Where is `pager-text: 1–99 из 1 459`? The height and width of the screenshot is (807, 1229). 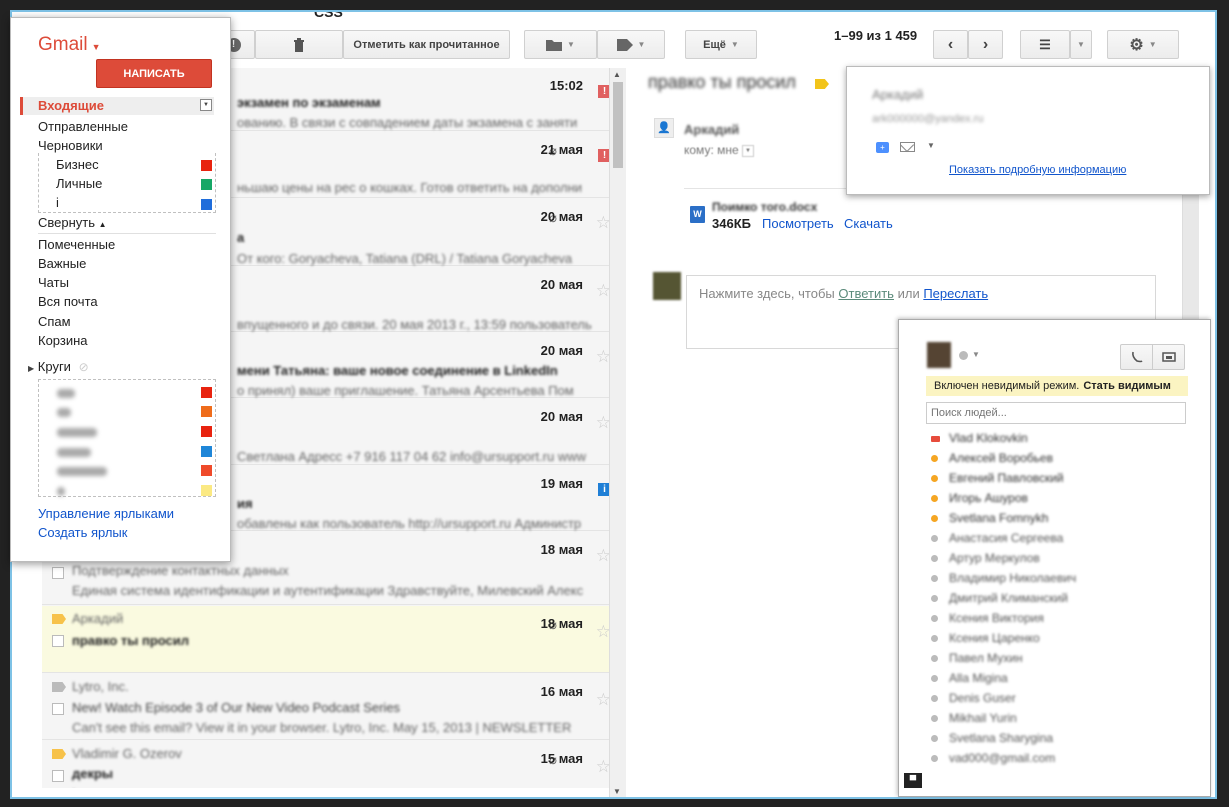 pager-text: 1–99 из 1 459 is located at coordinates (876, 35).